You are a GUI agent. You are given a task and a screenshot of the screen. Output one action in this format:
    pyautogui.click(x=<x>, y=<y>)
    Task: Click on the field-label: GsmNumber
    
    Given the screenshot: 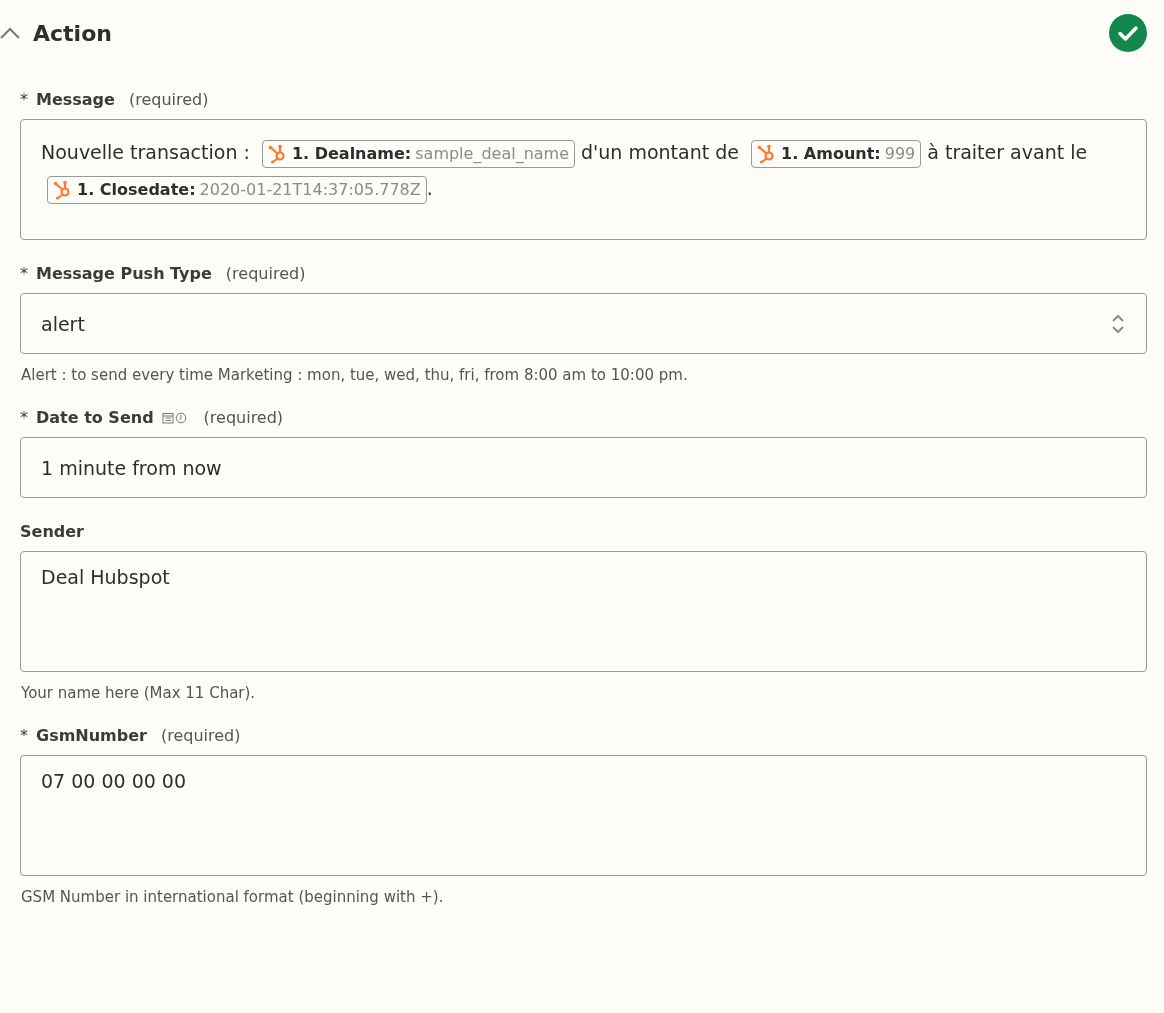 What is the action you would take?
    pyautogui.click(x=91, y=735)
    